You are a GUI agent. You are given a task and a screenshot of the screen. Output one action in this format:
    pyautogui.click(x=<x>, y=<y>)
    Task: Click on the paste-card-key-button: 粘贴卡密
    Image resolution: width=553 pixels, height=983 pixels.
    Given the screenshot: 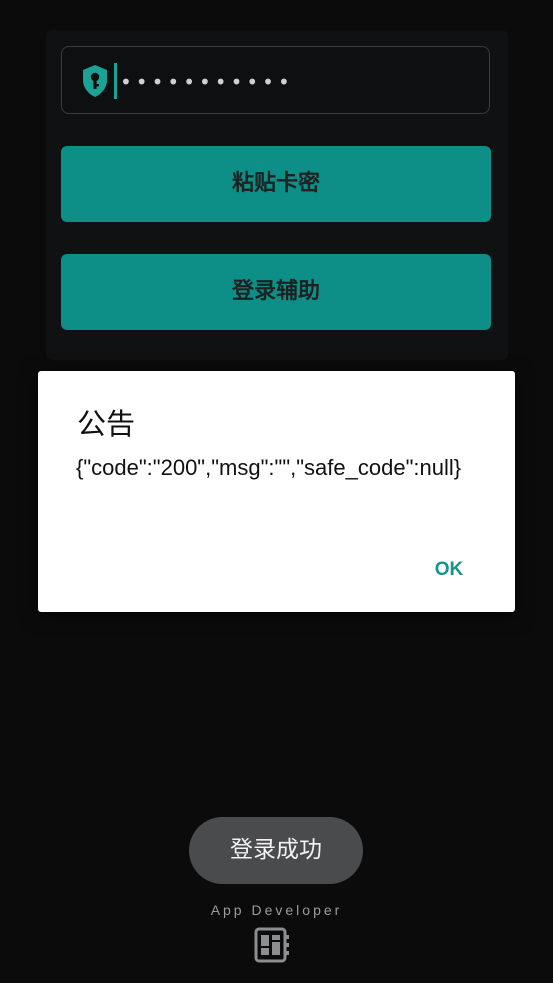 What is the action you would take?
    pyautogui.click(x=276, y=184)
    